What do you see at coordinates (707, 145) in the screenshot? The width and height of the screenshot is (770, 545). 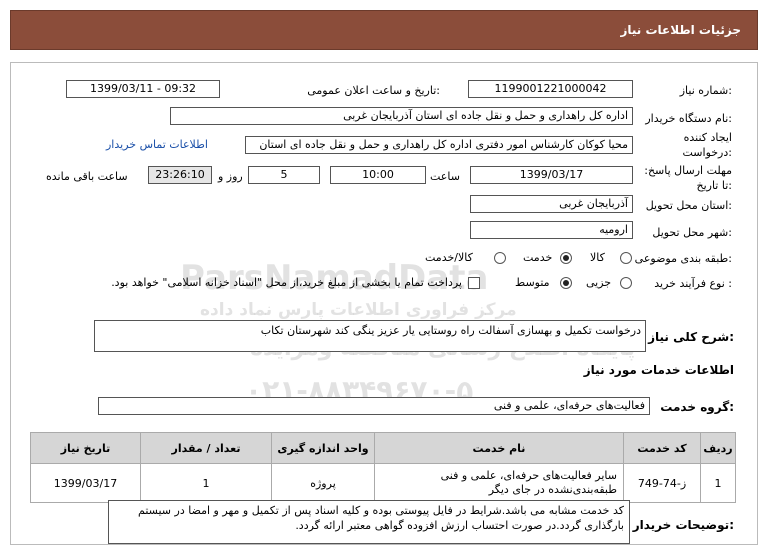 I see `creator-label: ایجاد کننده درخواست:` at bounding box center [707, 145].